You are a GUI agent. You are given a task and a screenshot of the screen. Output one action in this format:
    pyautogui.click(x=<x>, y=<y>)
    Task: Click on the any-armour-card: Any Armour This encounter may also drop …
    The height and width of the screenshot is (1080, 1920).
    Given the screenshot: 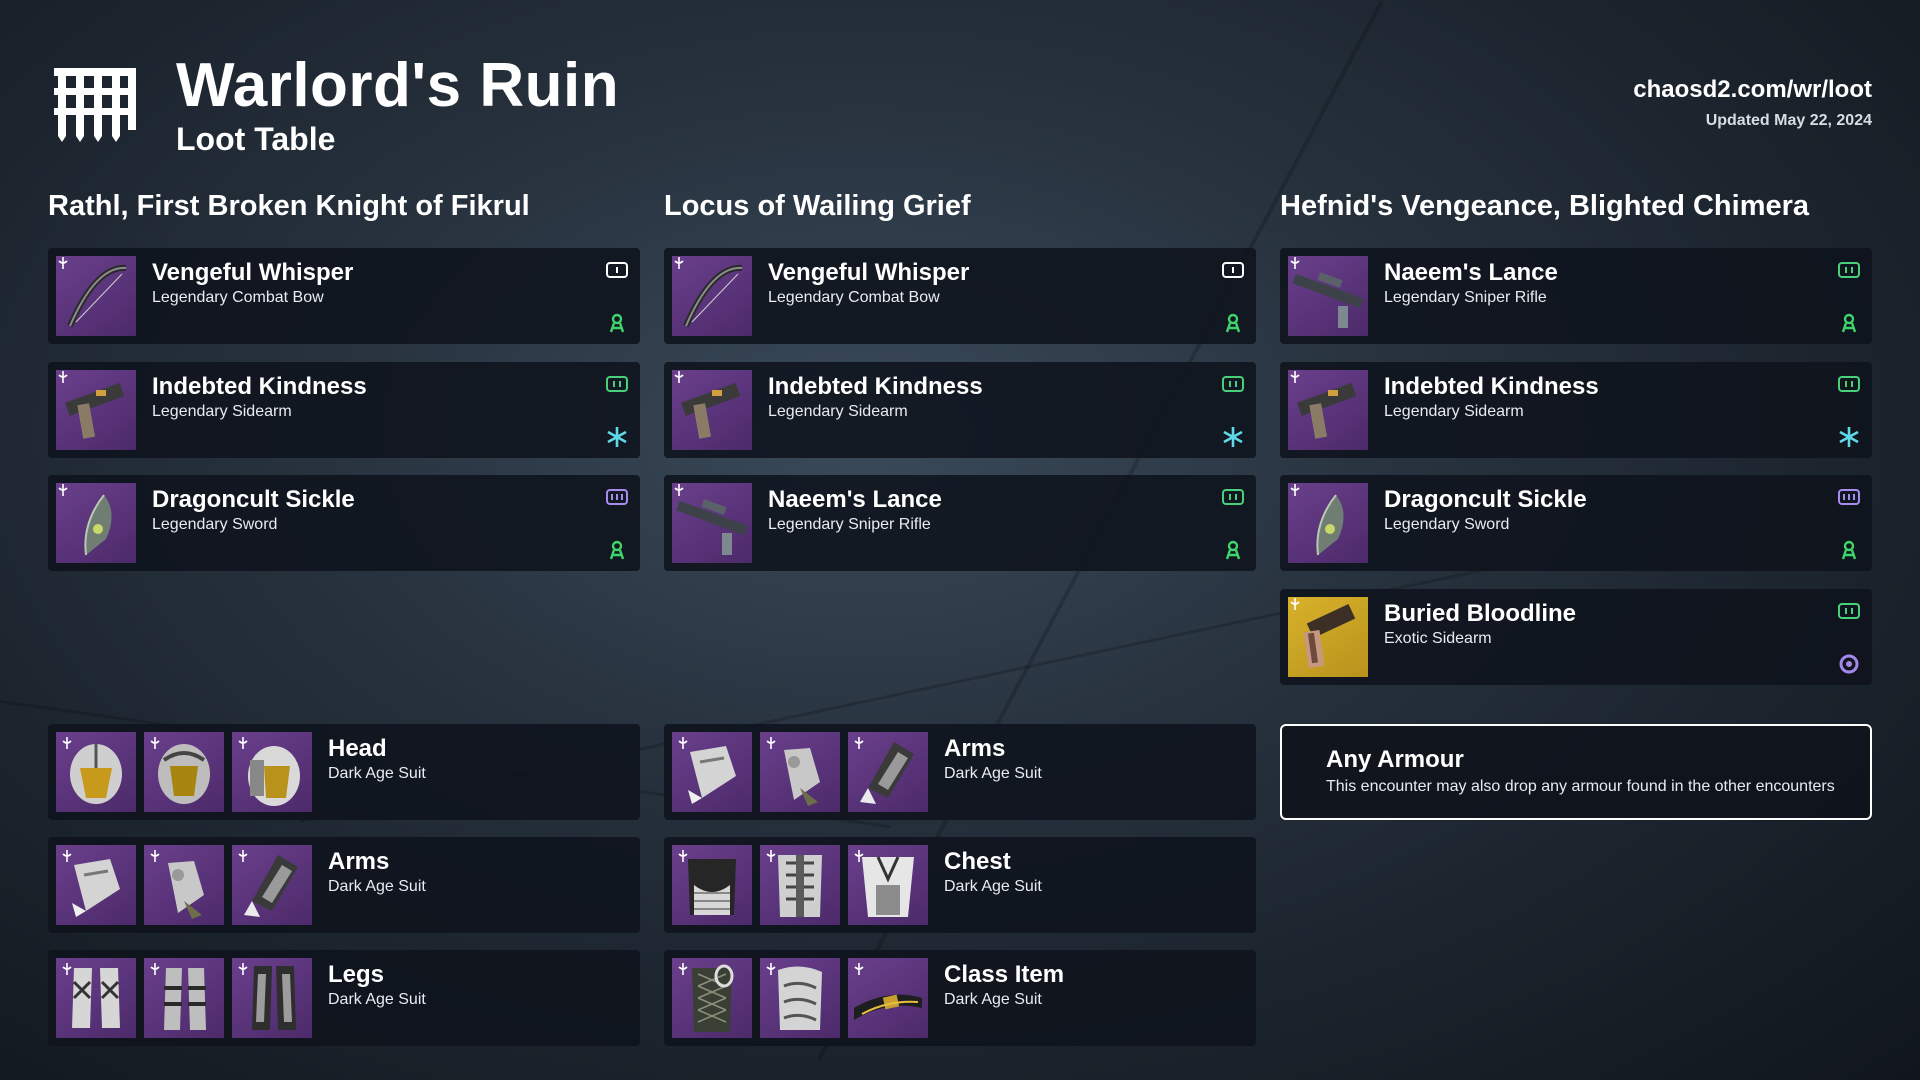 What is the action you would take?
    pyautogui.click(x=1576, y=772)
    